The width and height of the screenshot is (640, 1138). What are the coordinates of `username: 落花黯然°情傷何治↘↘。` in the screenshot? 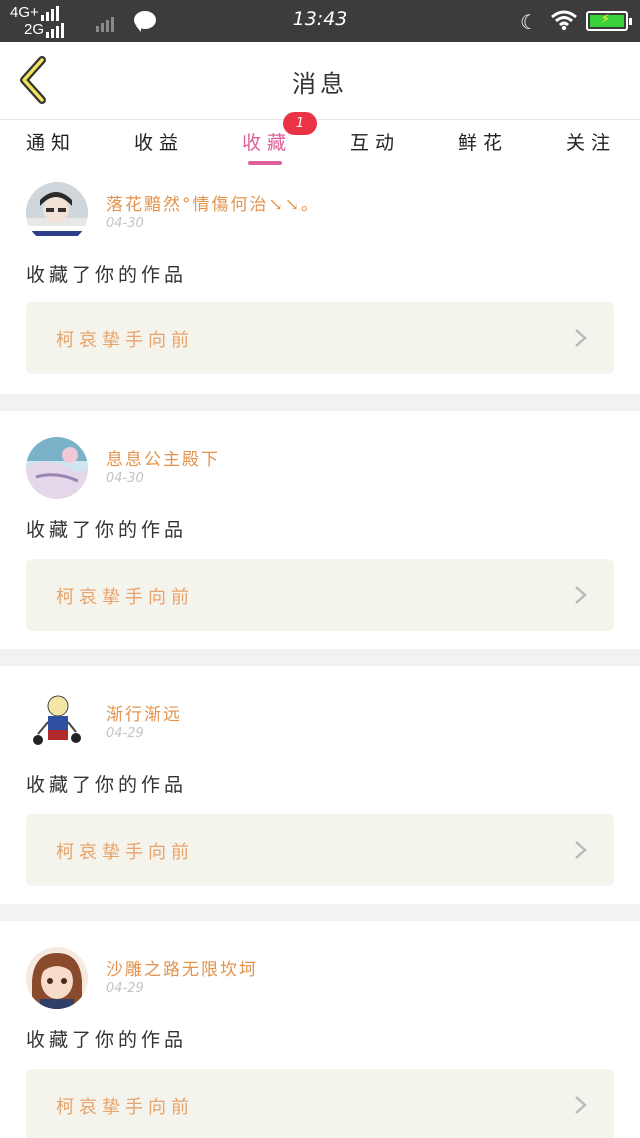 It's located at (213, 202).